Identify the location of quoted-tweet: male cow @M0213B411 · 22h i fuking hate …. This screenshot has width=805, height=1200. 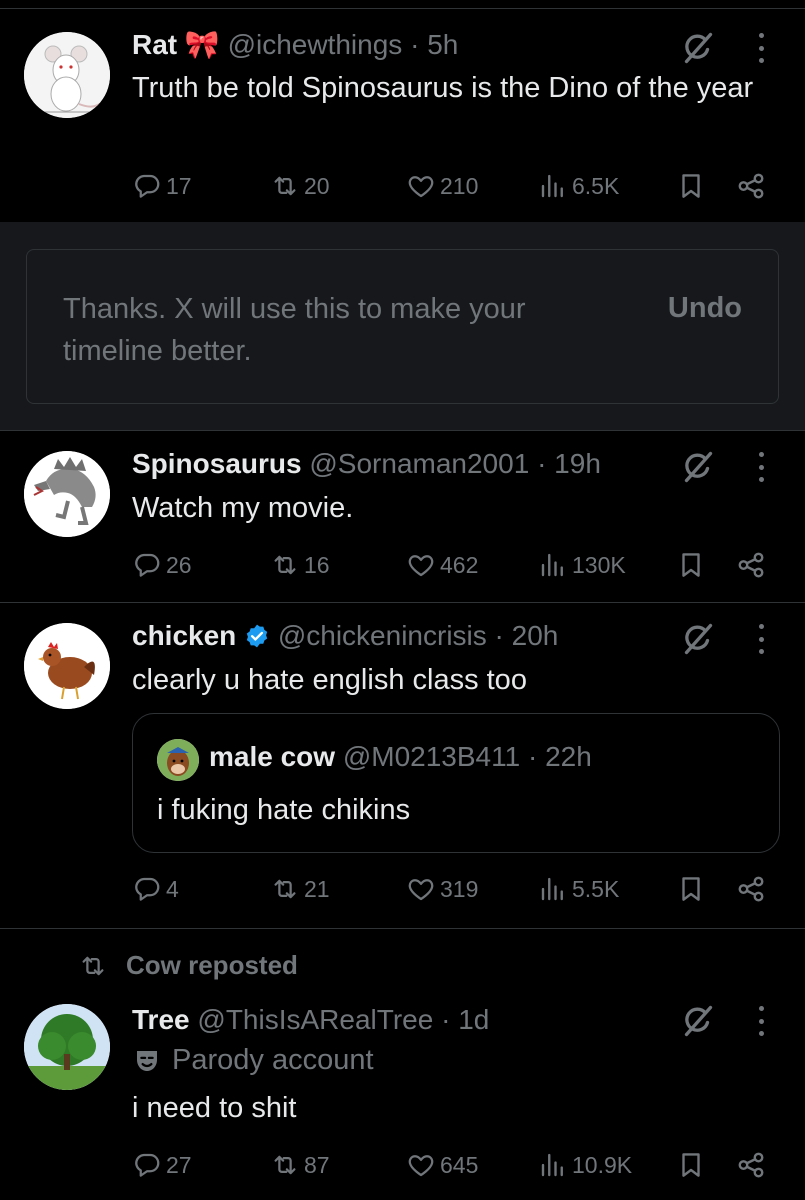
(456, 783).